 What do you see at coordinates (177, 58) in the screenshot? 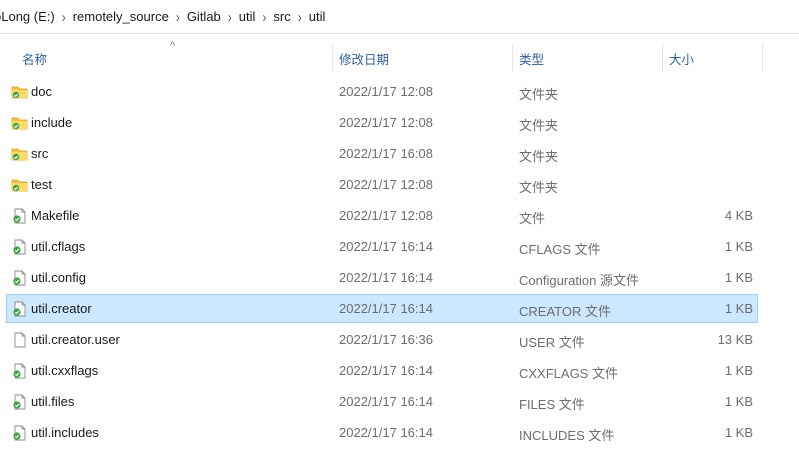
I see `column-header-name: 名称` at bounding box center [177, 58].